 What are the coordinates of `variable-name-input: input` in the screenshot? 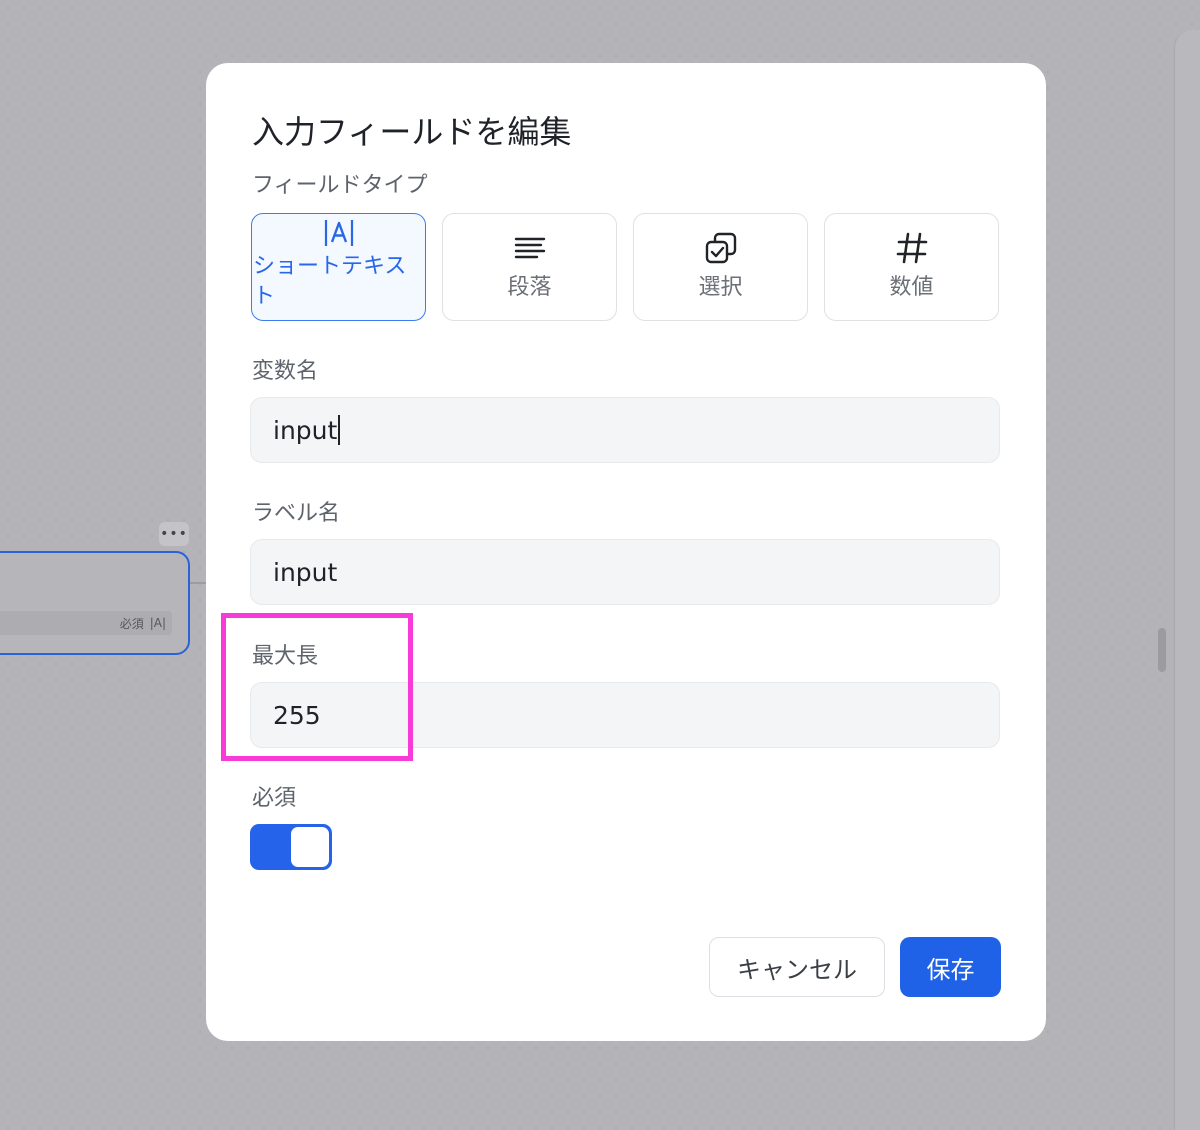 It's located at (625, 430).